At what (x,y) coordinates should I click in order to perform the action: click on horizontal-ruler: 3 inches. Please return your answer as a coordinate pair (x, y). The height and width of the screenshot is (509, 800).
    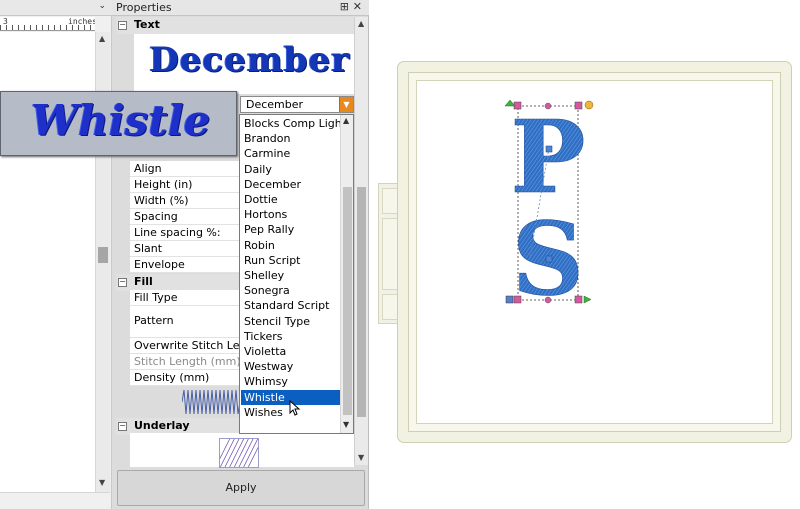
    Looking at the image, I should click on (47, 24).